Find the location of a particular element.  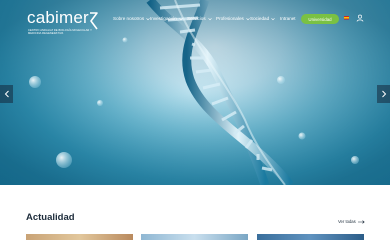

slider-prev-button is located at coordinates (6, 94).